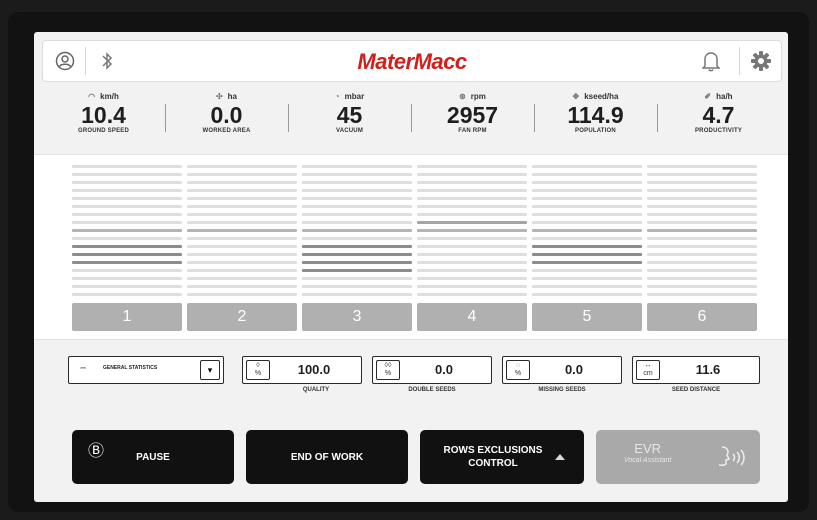 The width and height of the screenshot is (817, 520). Describe the element at coordinates (242, 317) in the screenshot. I see `row-button-2: 2` at that location.